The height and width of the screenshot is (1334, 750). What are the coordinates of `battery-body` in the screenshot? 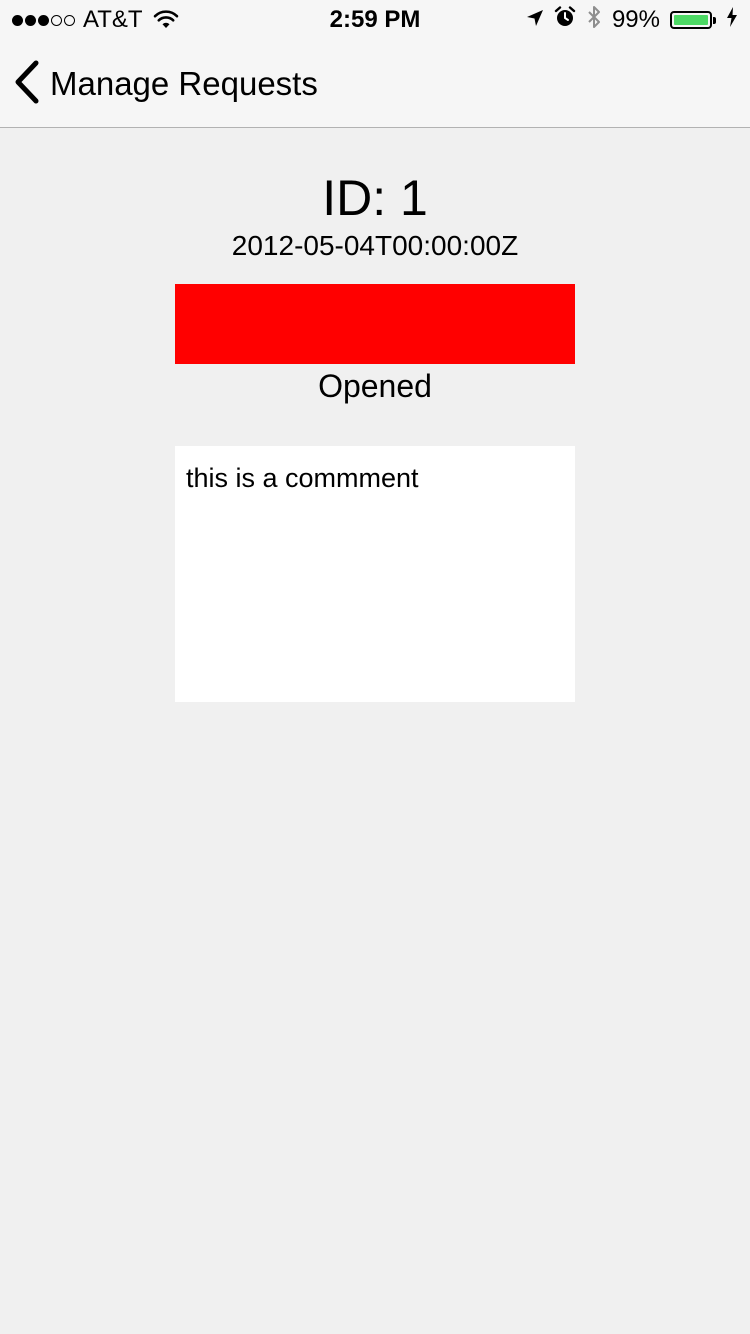 It's located at (691, 20).